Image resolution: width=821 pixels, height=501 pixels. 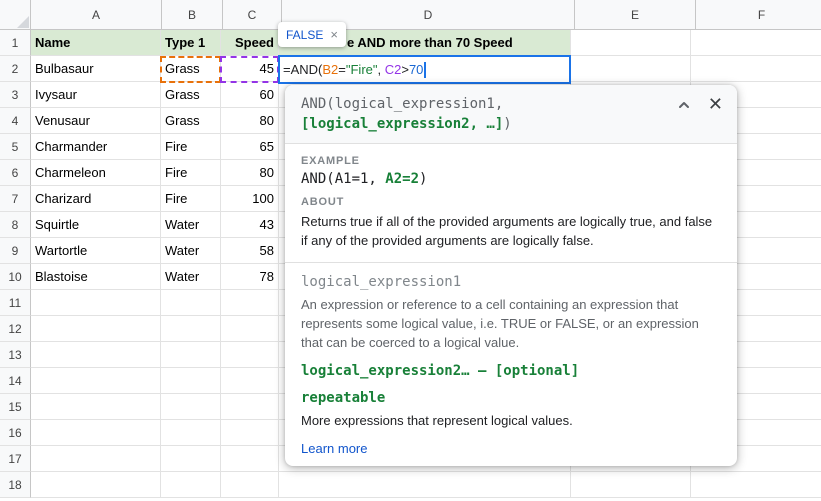 What do you see at coordinates (96, 199) in the screenshot?
I see `cell-A7: Charizard` at bounding box center [96, 199].